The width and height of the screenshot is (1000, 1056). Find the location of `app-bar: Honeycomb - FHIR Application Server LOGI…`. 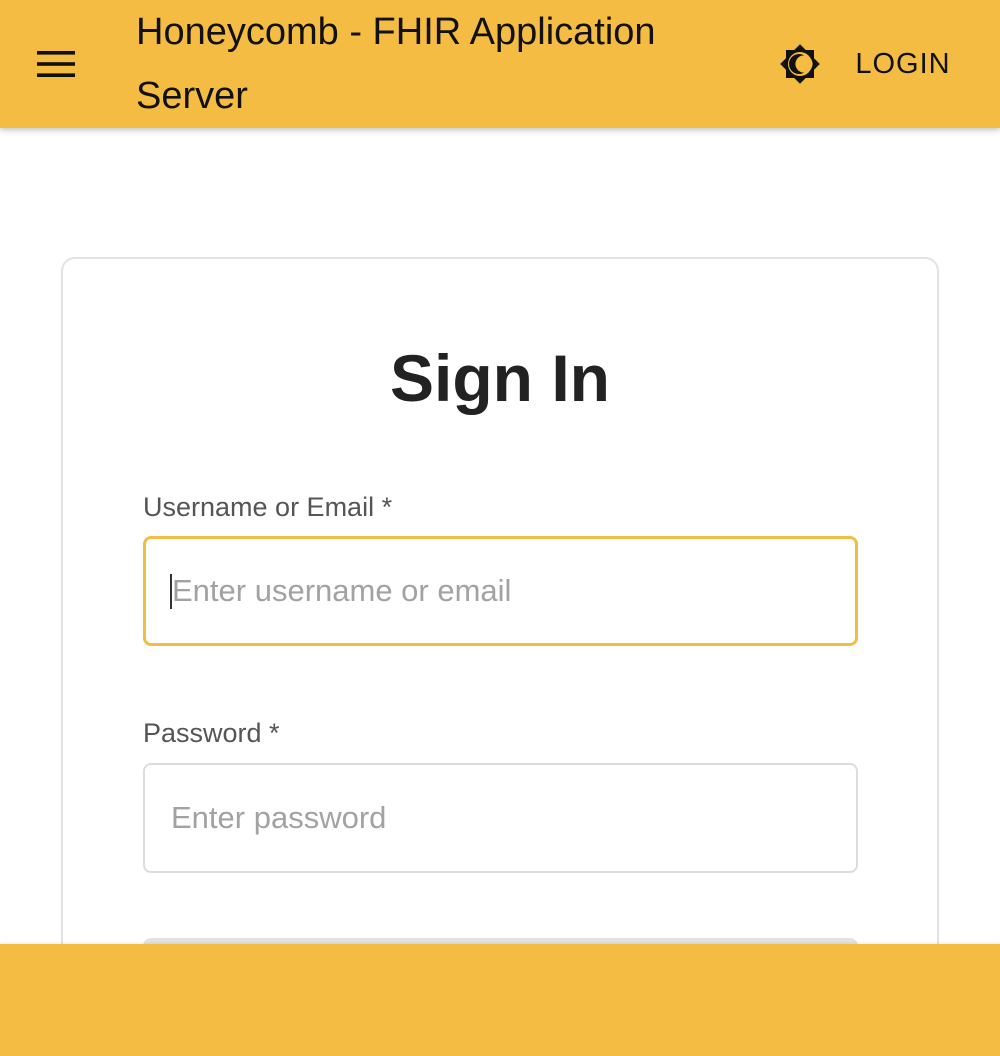

app-bar: Honeycomb - FHIR Application Server LOGI… is located at coordinates (500, 64).